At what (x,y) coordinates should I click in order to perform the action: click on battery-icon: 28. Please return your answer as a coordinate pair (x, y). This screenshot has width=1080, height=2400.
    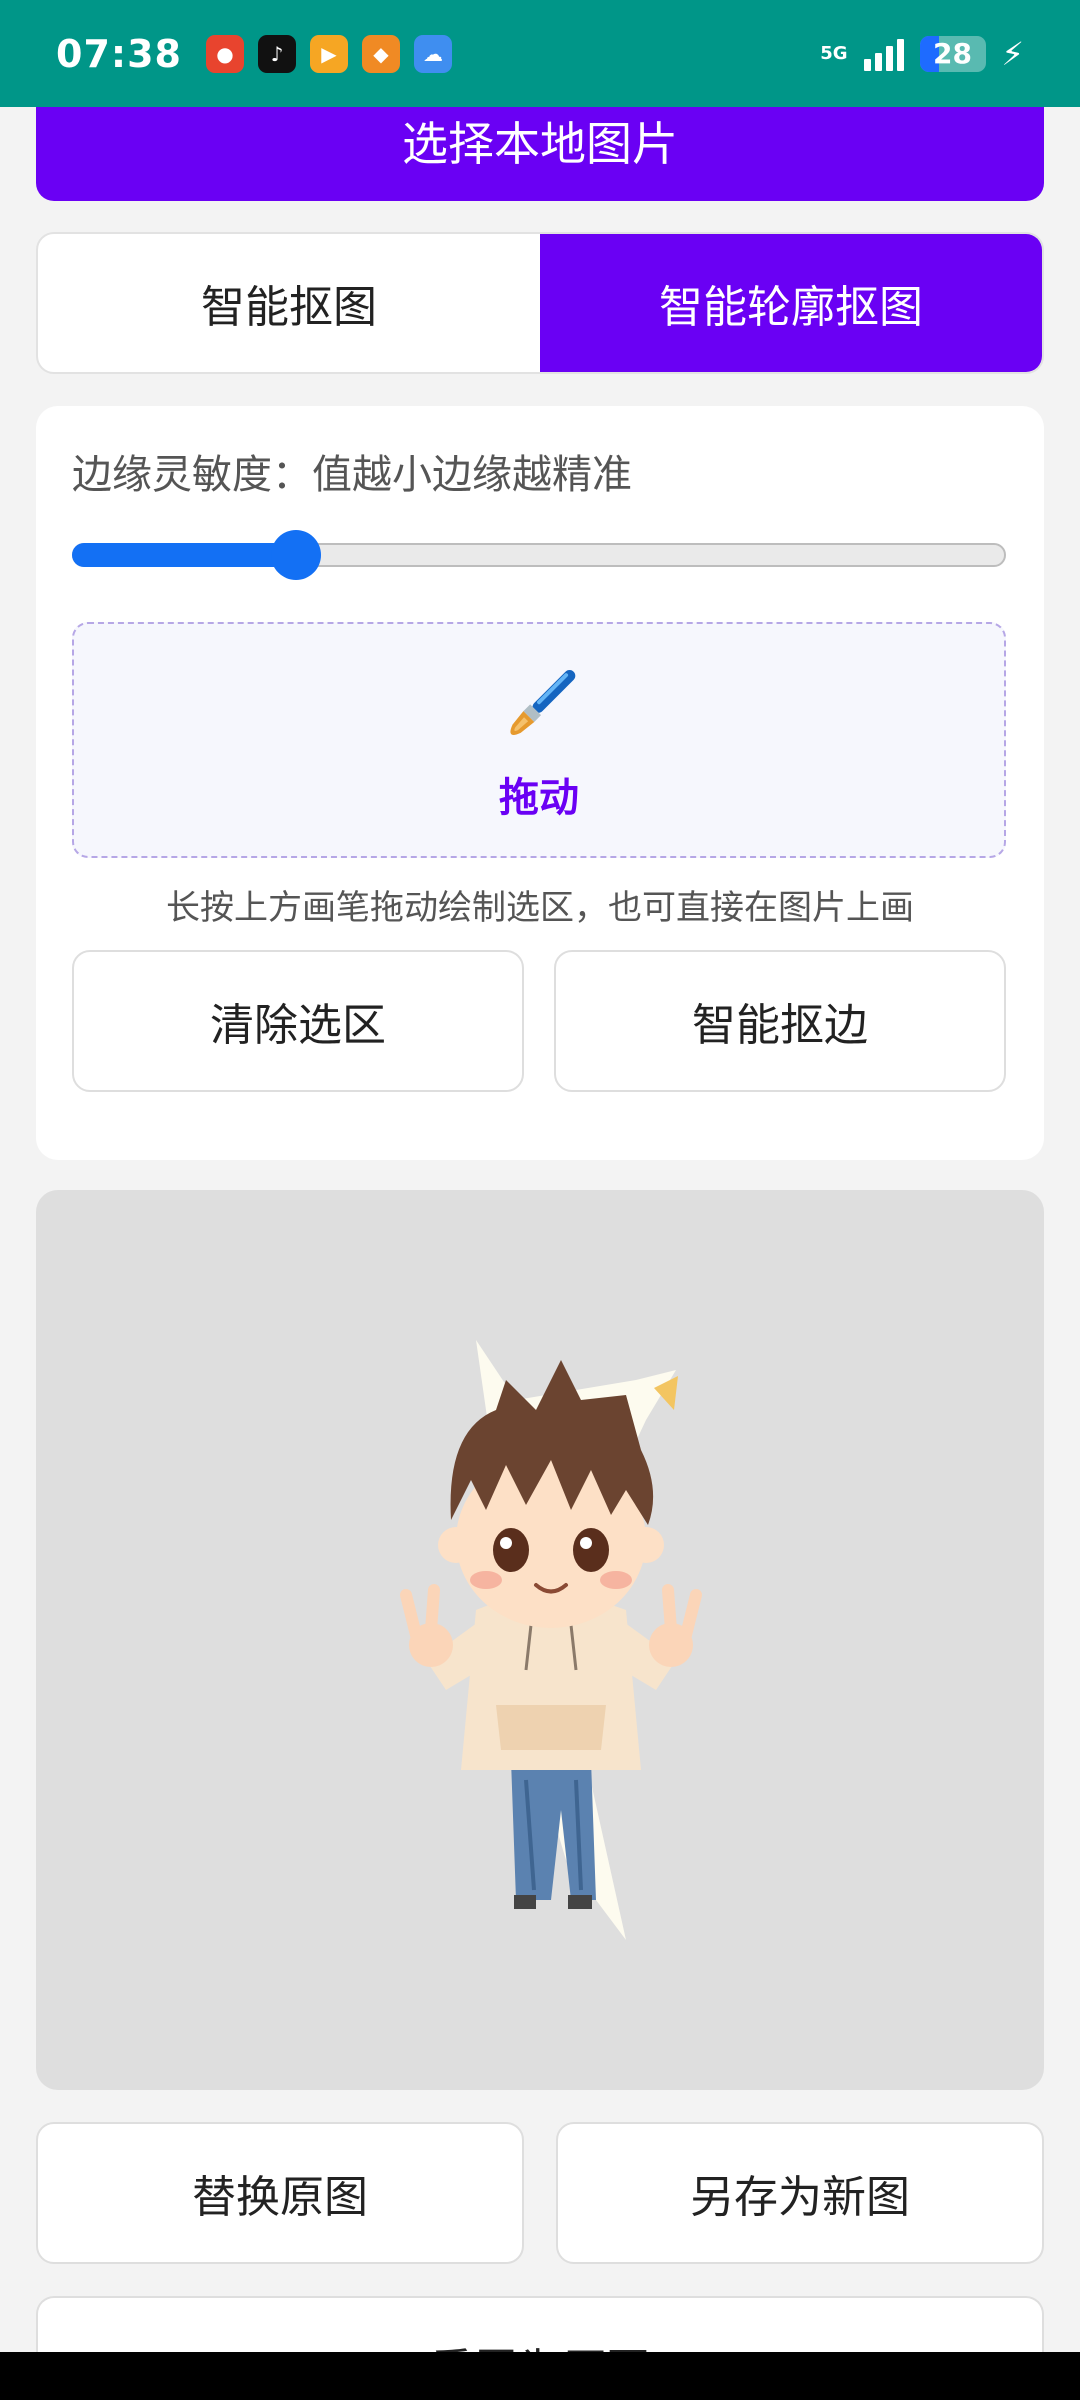
    Looking at the image, I should click on (952, 53).